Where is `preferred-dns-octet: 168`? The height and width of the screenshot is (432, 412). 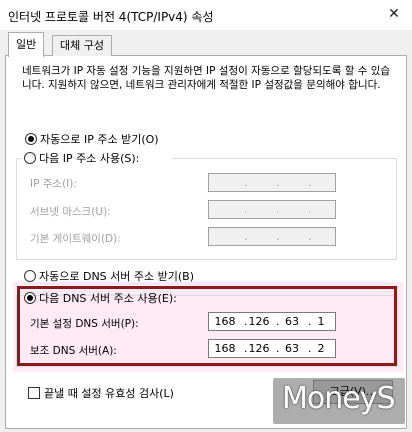
preferred-dns-octet: 168 is located at coordinates (225, 321).